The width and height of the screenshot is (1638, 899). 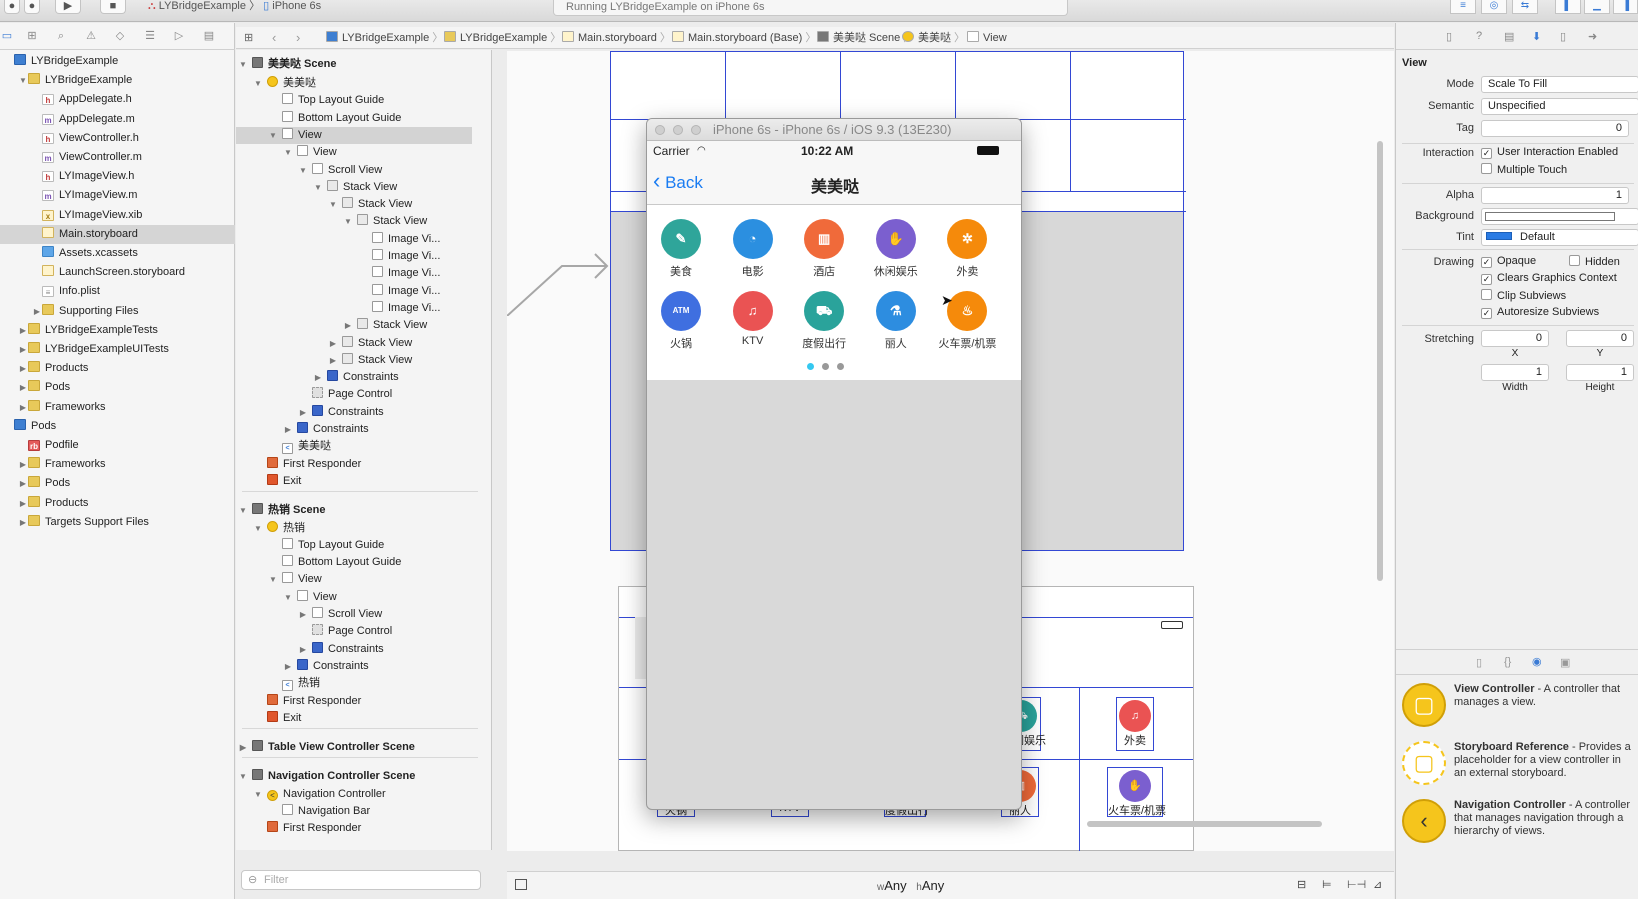 What do you see at coordinates (910, 885) in the screenshot?
I see `size-class-selector: wAny hAny` at bounding box center [910, 885].